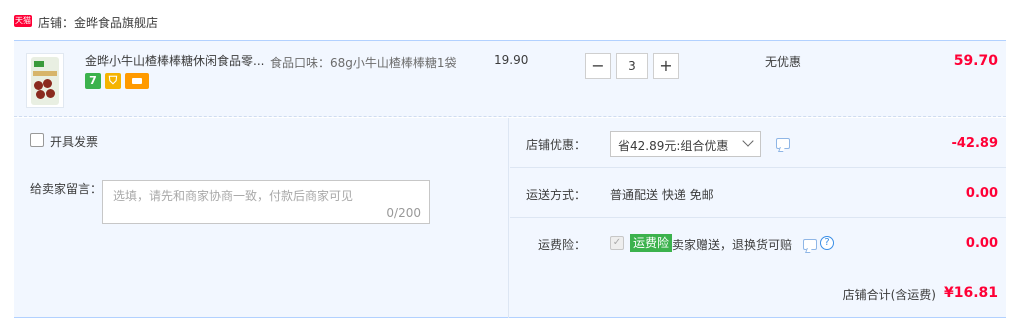 The image size is (1029, 325). What do you see at coordinates (598, 66) in the screenshot?
I see `quantity-decrease-button: −` at bounding box center [598, 66].